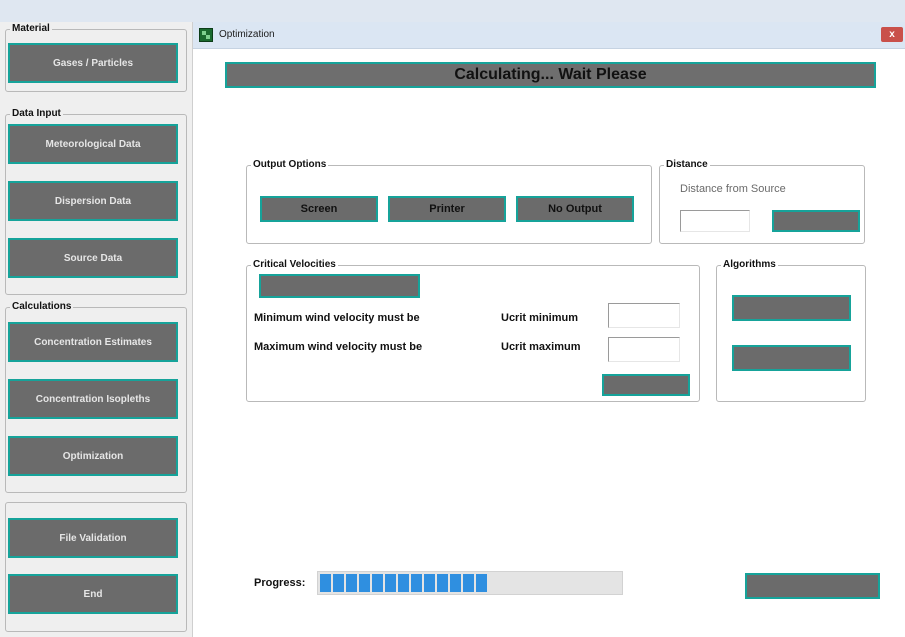 This screenshot has width=905, height=637. What do you see at coordinates (247, 34) in the screenshot?
I see `window-title: Optimization` at bounding box center [247, 34].